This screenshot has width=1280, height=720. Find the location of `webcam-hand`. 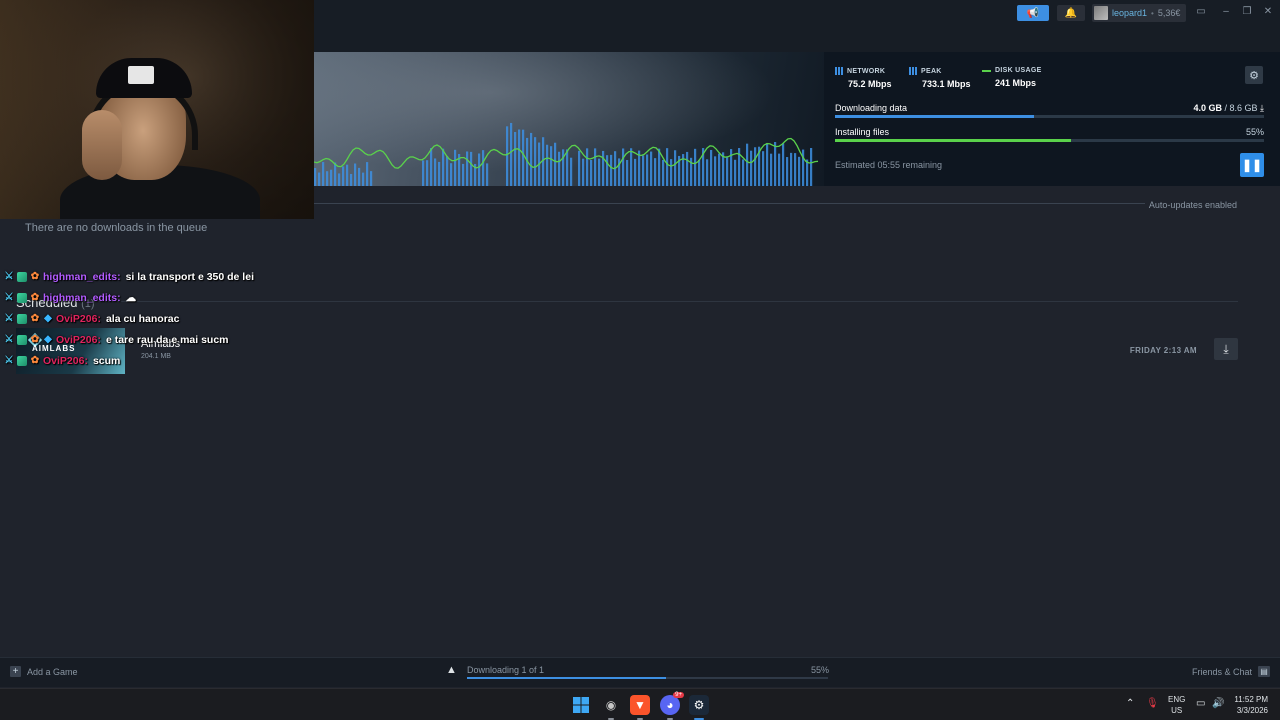

webcam-hand is located at coordinates (102, 145).